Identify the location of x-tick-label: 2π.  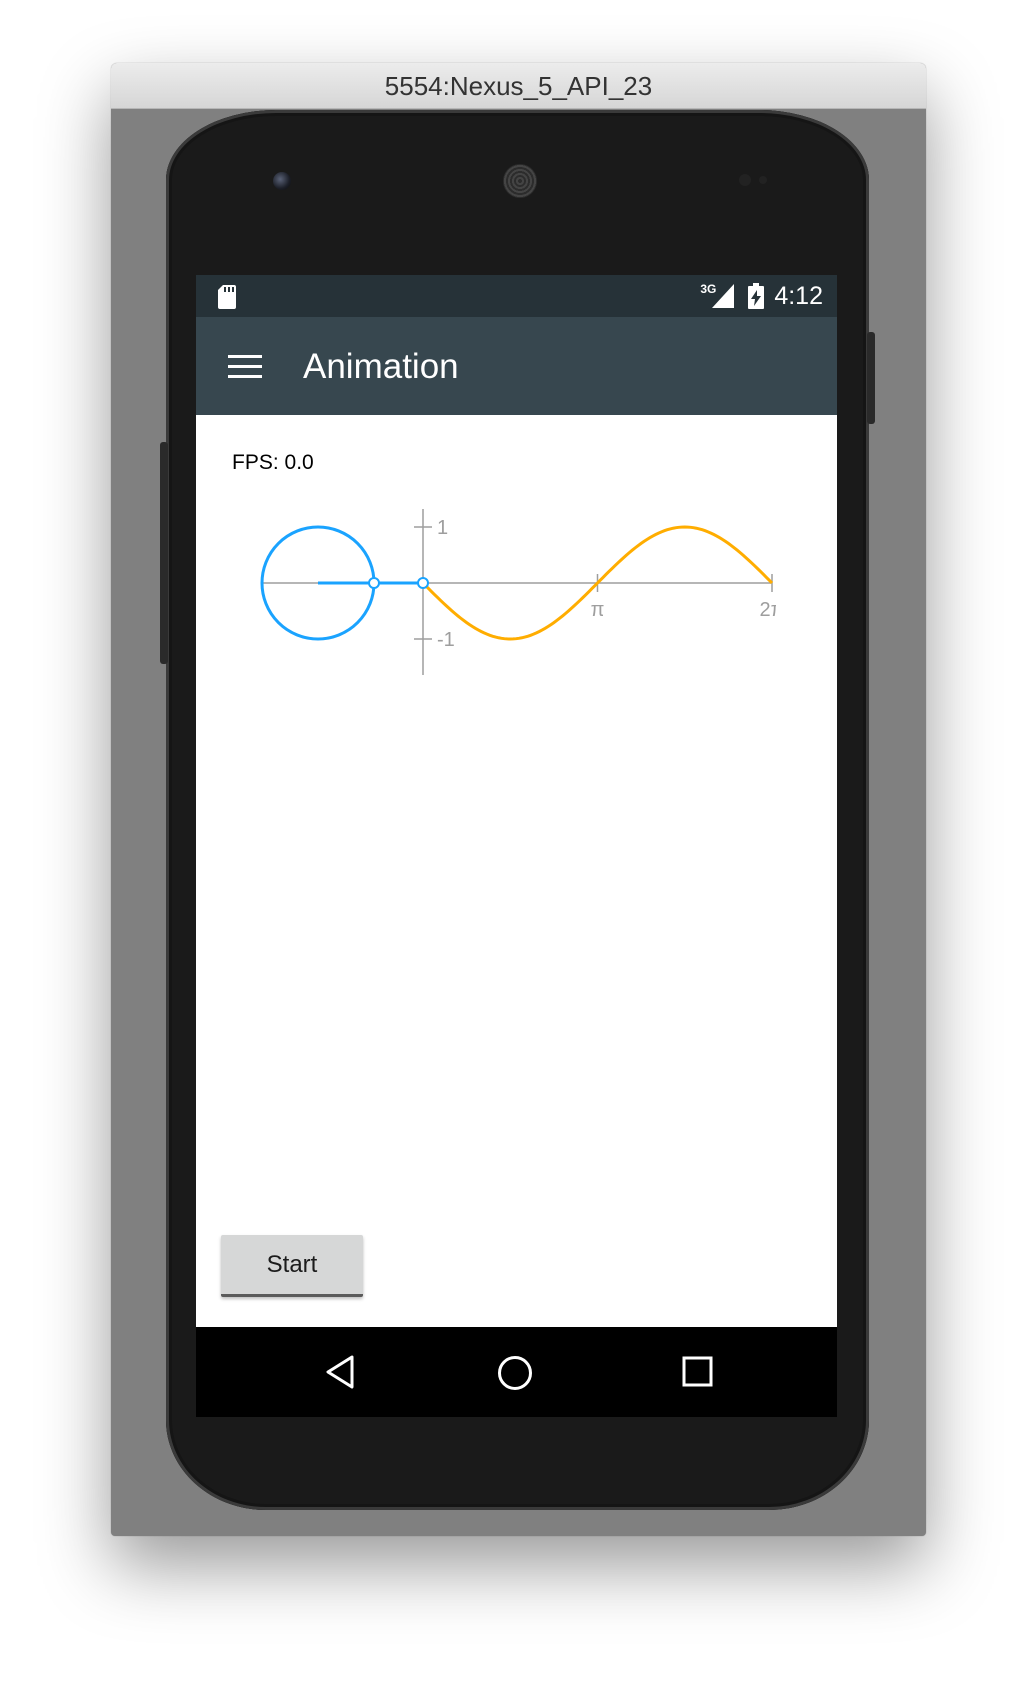
(768, 610).